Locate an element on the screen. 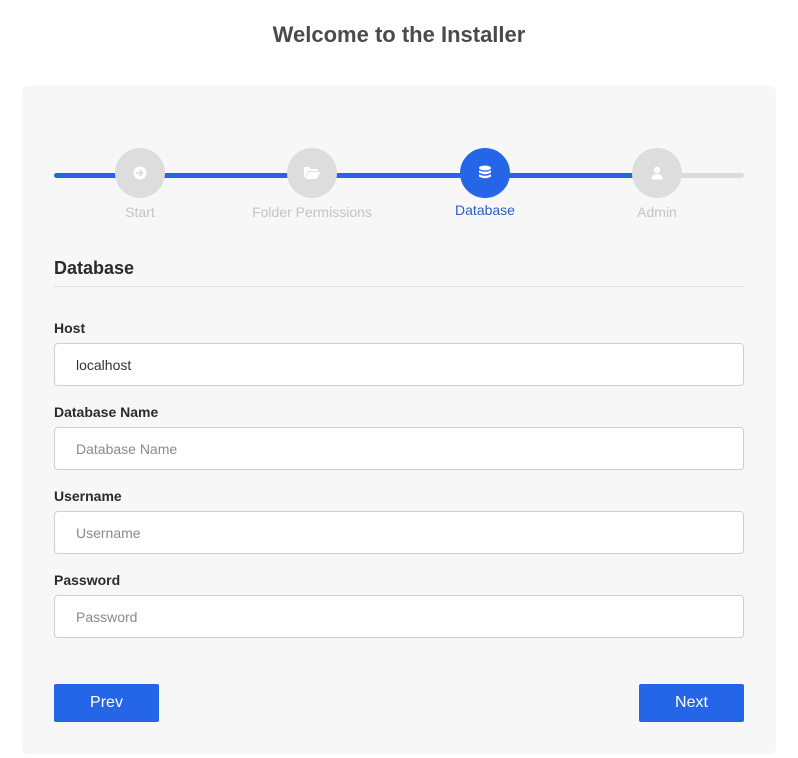 The width and height of the screenshot is (798, 758). step-database-circle is located at coordinates (485, 173).